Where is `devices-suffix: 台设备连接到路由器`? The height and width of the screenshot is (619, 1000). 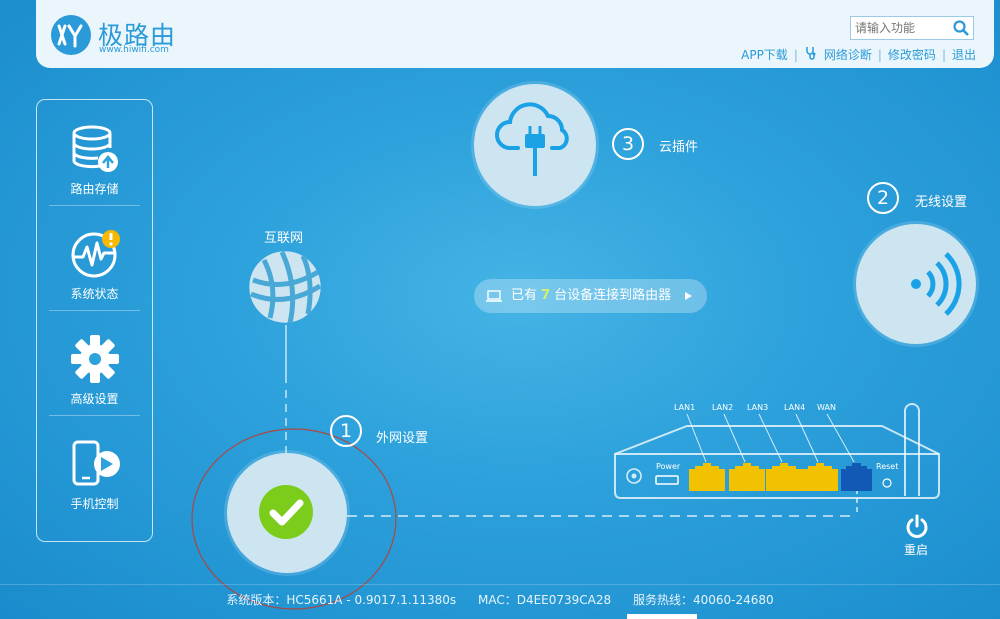 devices-suffix: 台设备连接到路由器 is located at coordinates (613, 295).